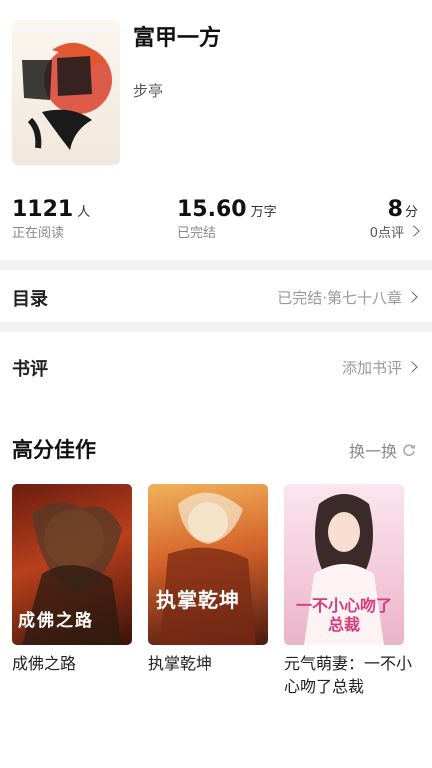  I want to click on reviews-title: 书评, so click(30, 369).